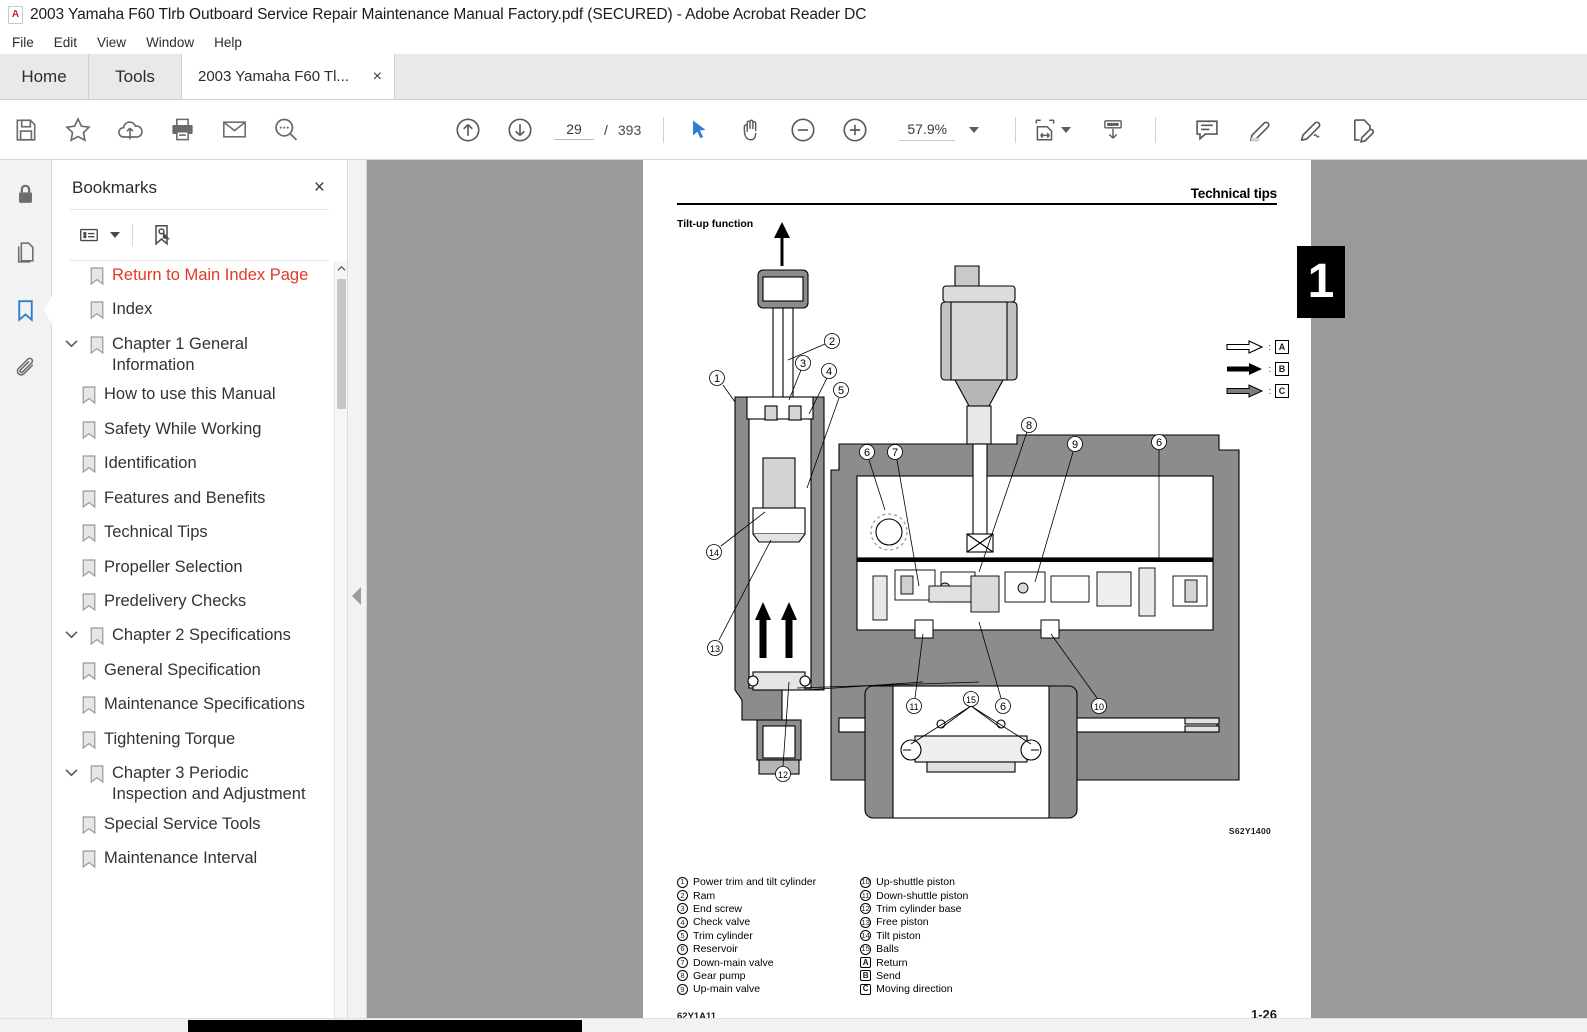 The image size is (1587, 1032). What do you see at coordinates (866, 882) in the screenshot?
I see `legend-marker: 10` at bounding box center [866, 882].